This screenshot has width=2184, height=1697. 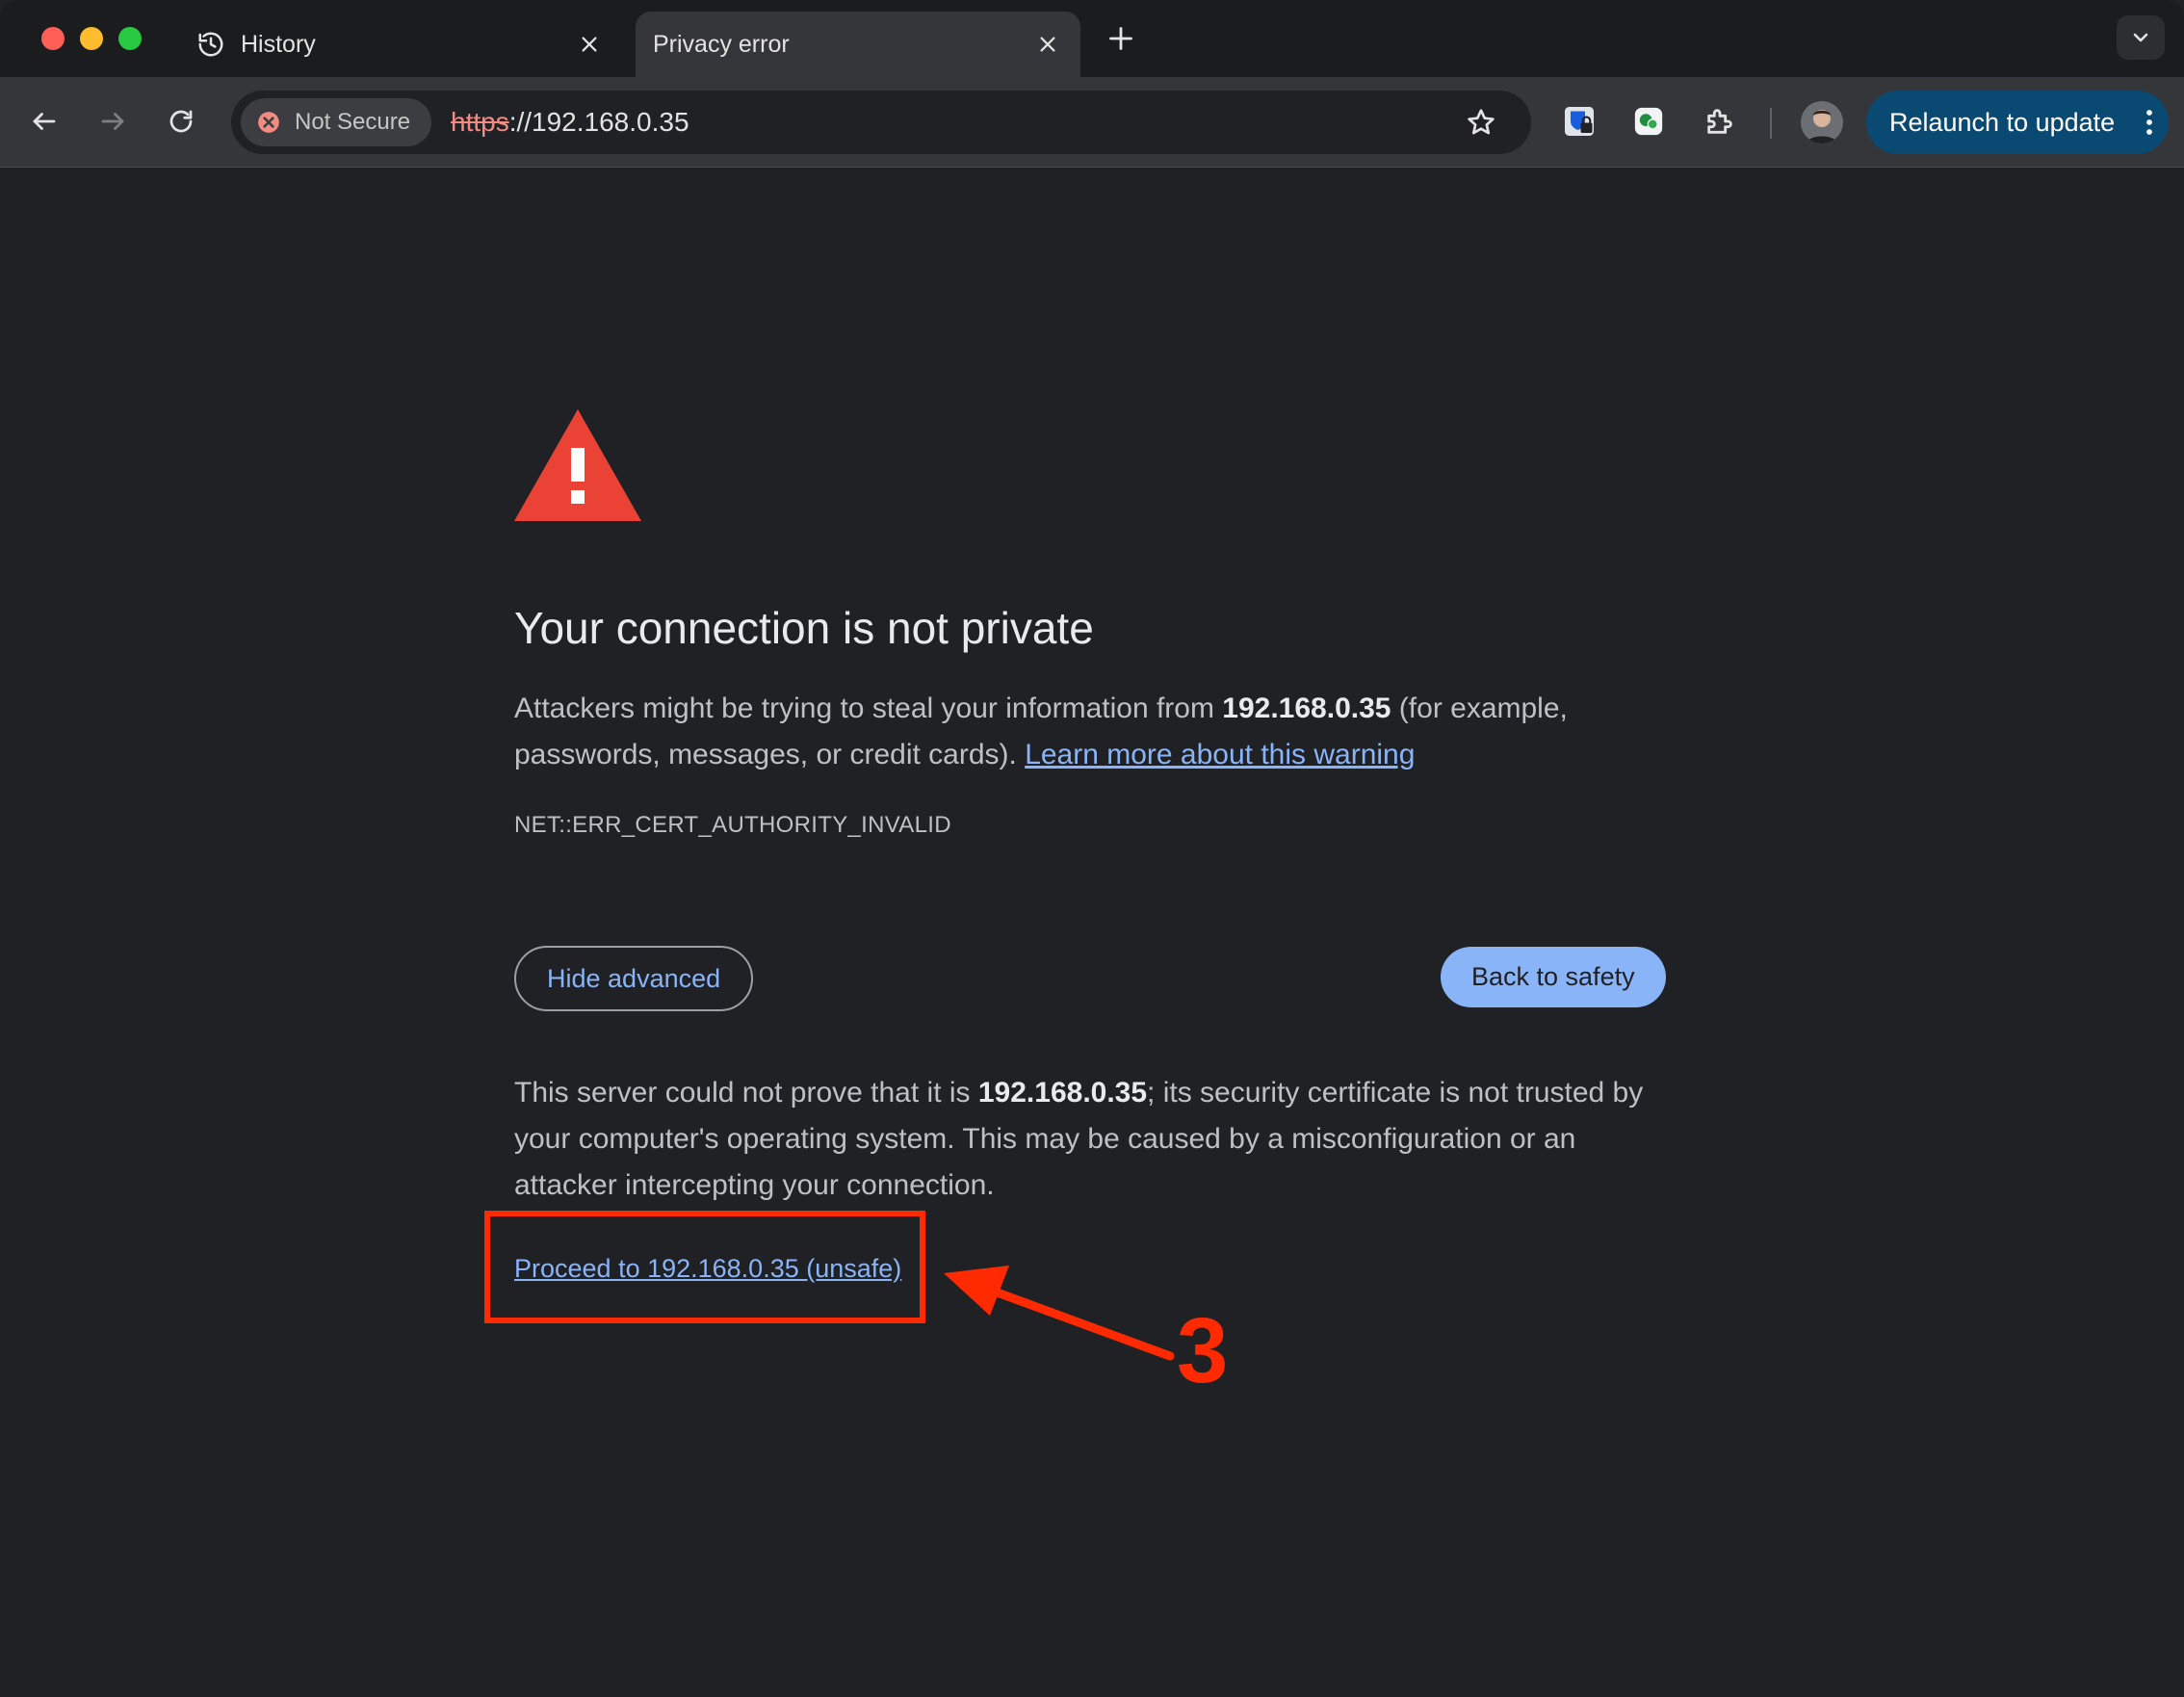 What do you see at coordinates (1220, 754) in the screenshot?
I see `learn-more-link: Learn more about this warning` at bounding box center [1220, 754].